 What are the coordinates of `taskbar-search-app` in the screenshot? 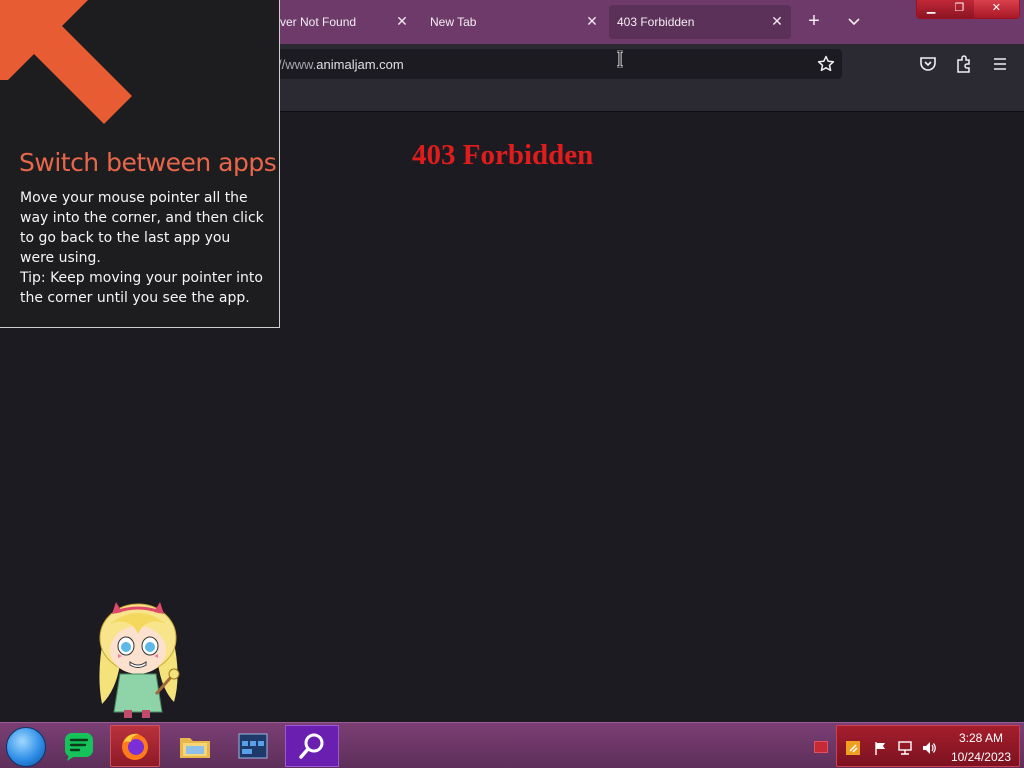 It's located at (312, 746).